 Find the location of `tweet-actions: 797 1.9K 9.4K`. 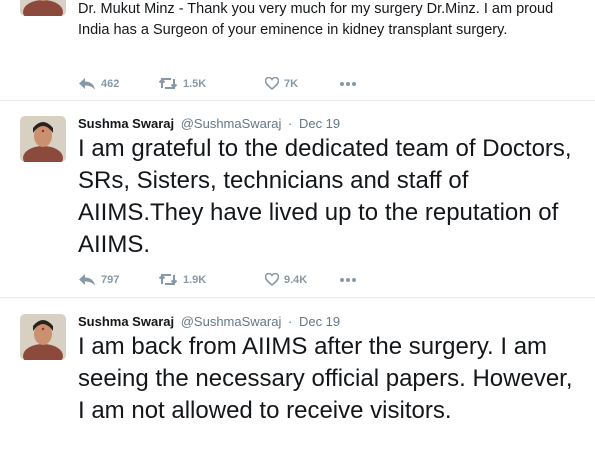

tweet-actions: 797 1.9K 9.4K is located at coordinates (217, 279).